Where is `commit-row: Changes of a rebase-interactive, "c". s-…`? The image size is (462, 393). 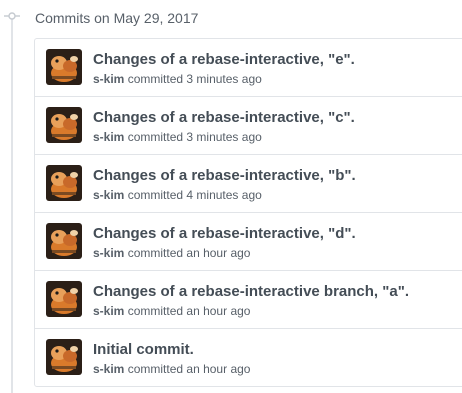
commit-row: Changes of a rebase-interactive, "c". s-… is located at coordinates (248, 125).